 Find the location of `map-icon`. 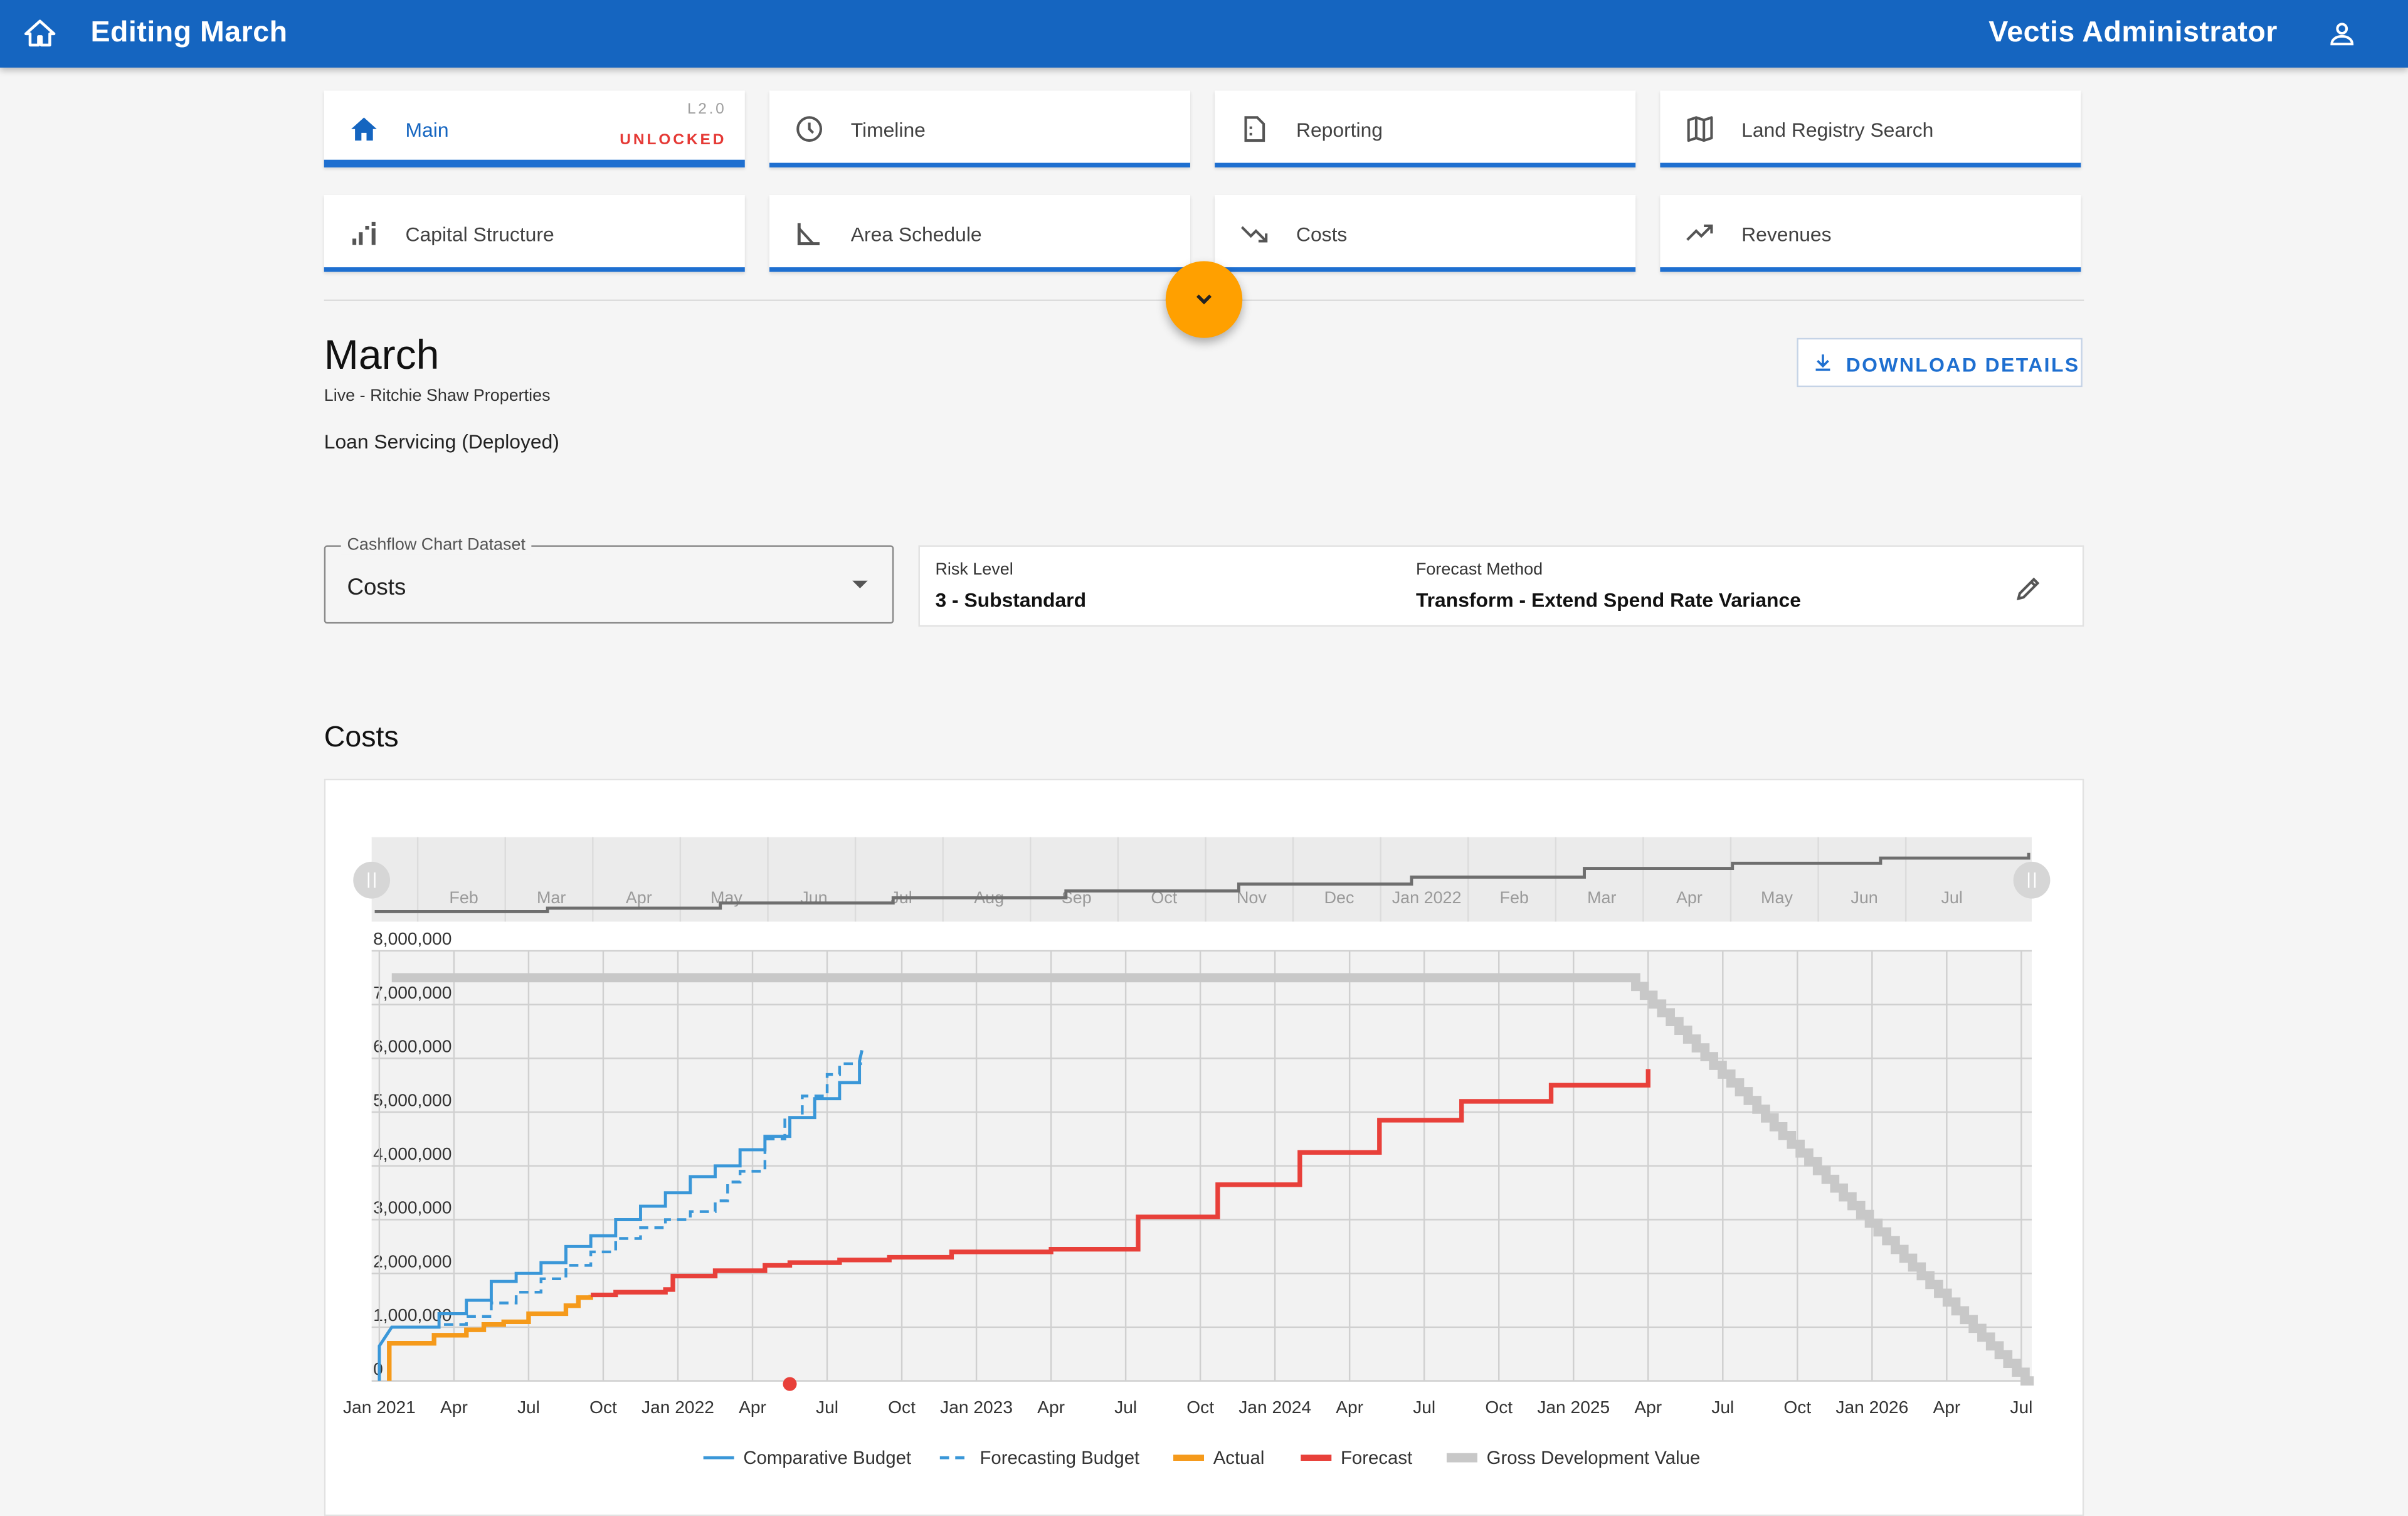

map-icon is located at coordinates (1700, 129).